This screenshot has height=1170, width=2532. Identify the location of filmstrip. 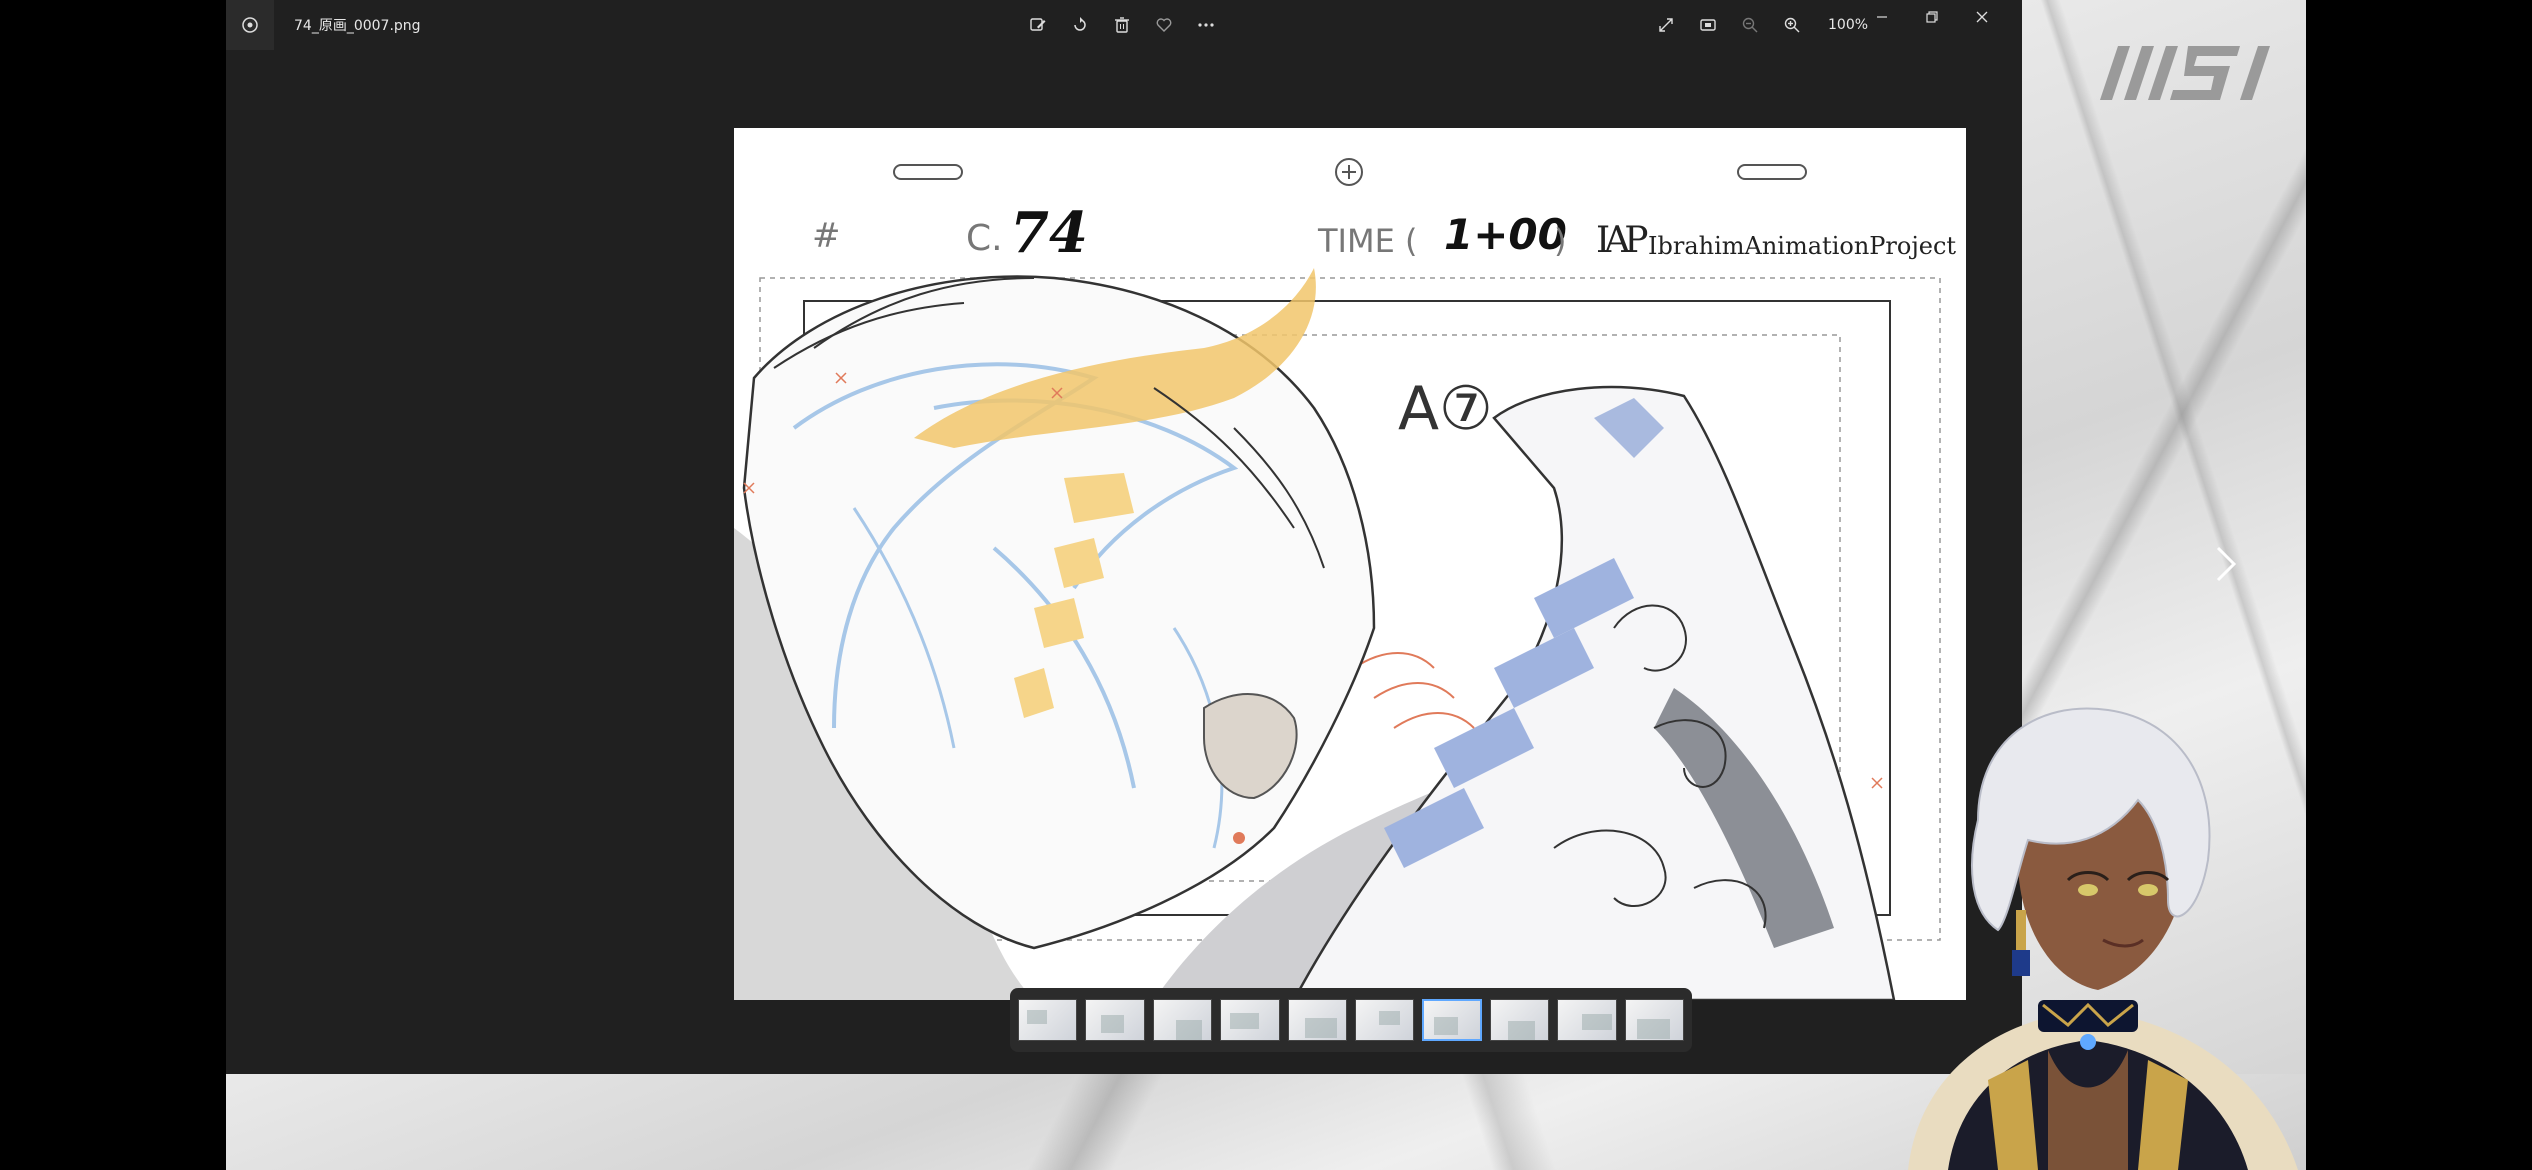
(1351, 1020).